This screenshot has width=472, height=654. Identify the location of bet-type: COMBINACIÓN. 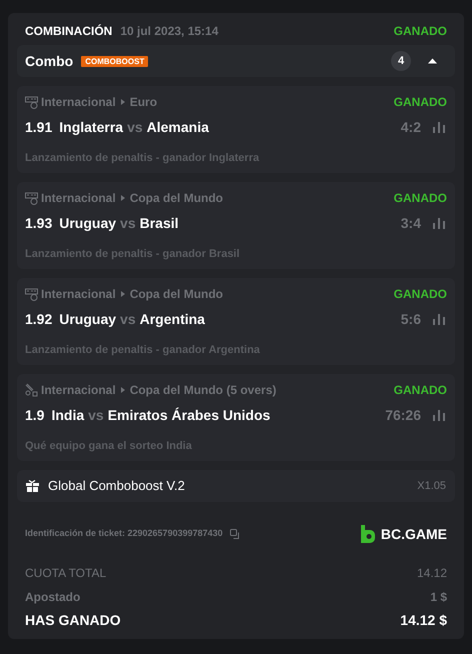
(68, 31).